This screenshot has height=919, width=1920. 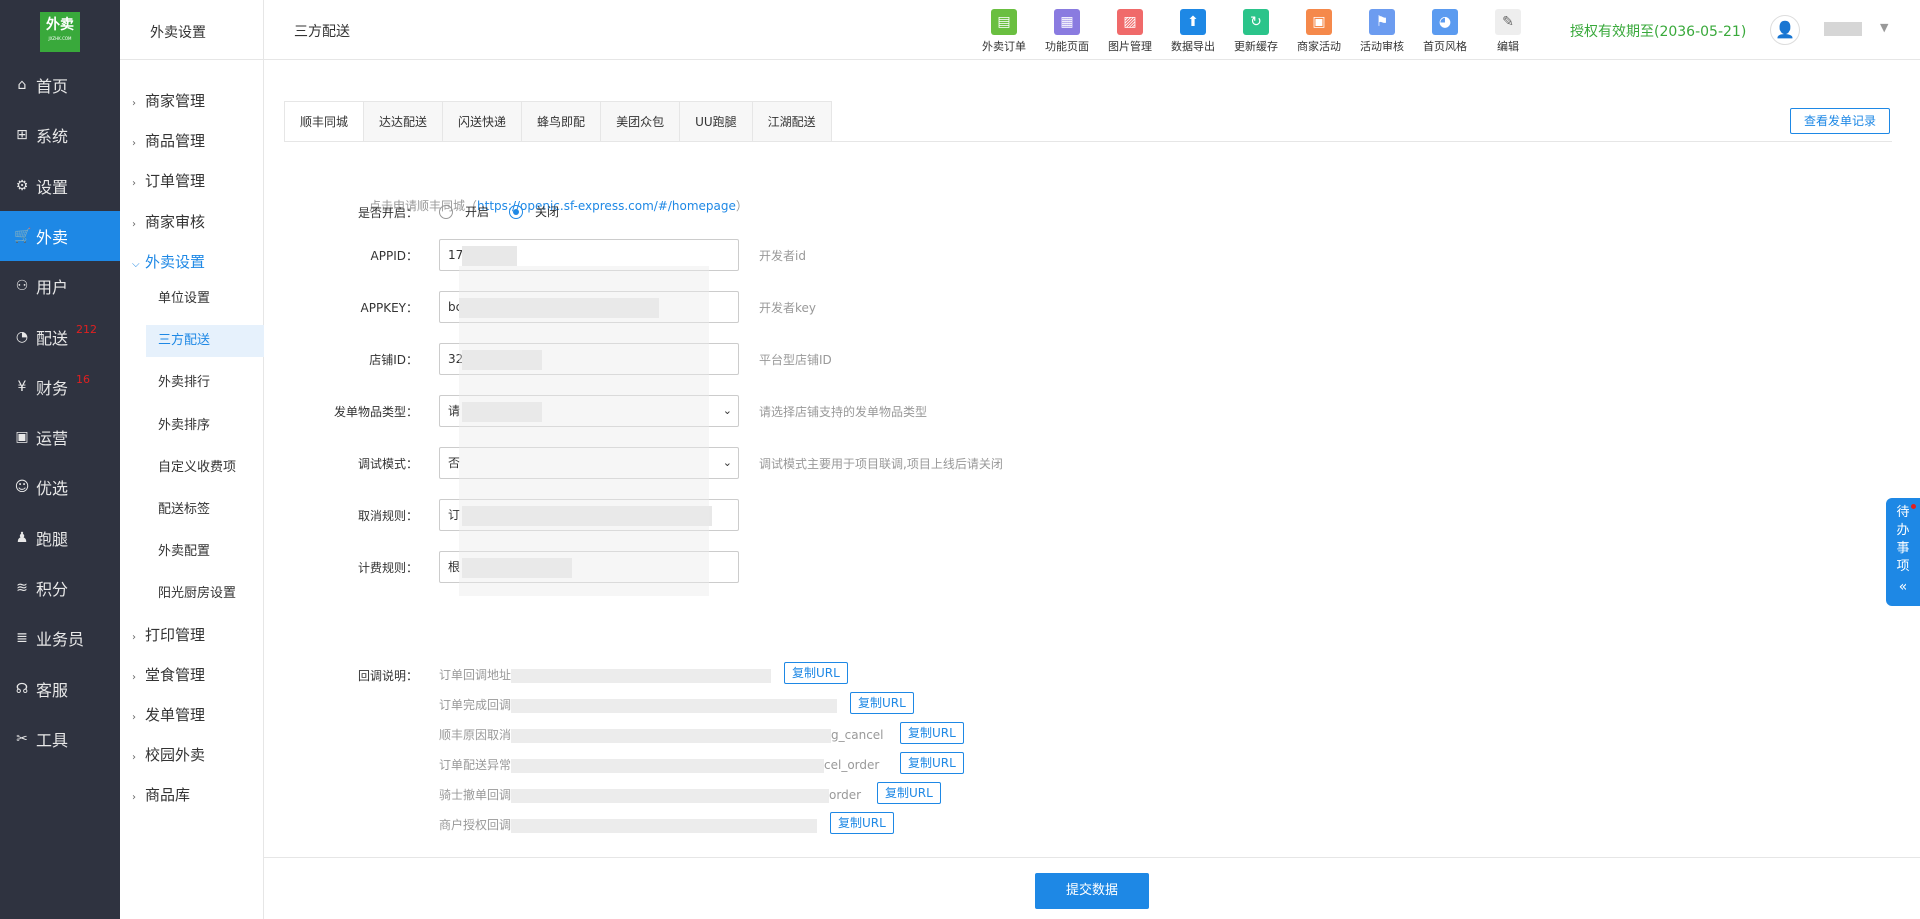 I want to click on subnav-item: 外卖排序, so click(x=205, y=426).